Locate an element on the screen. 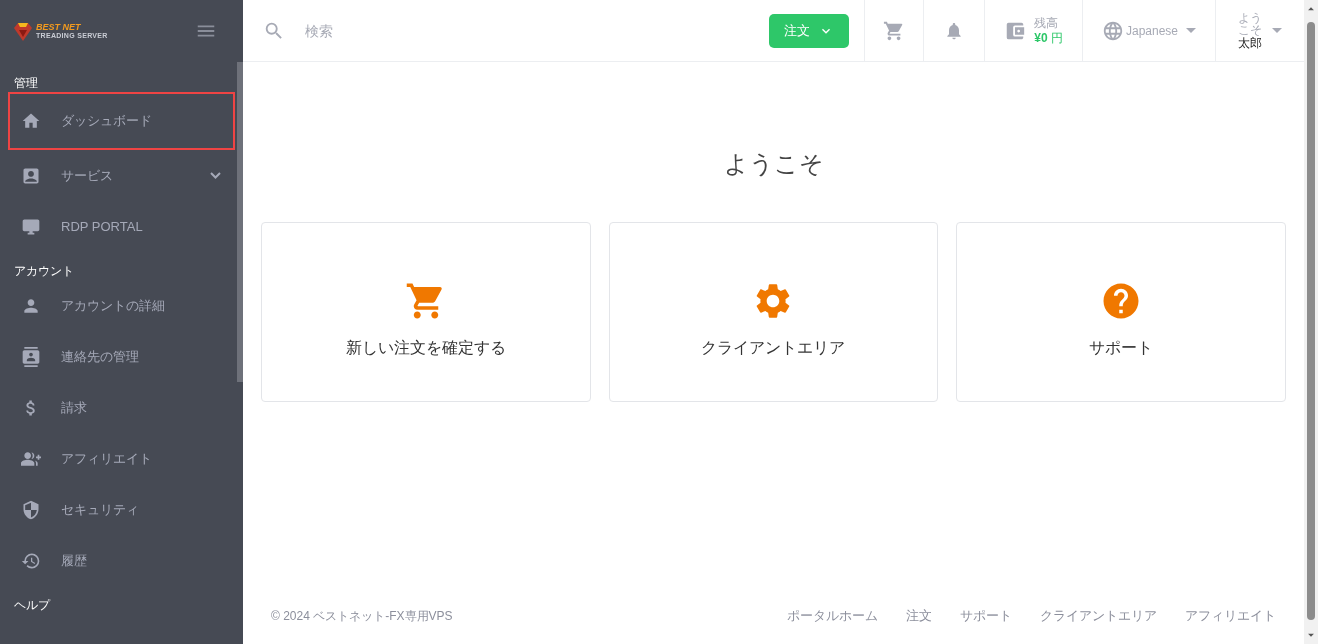  page-title: ようこそ is located at coordinates (773, 164).